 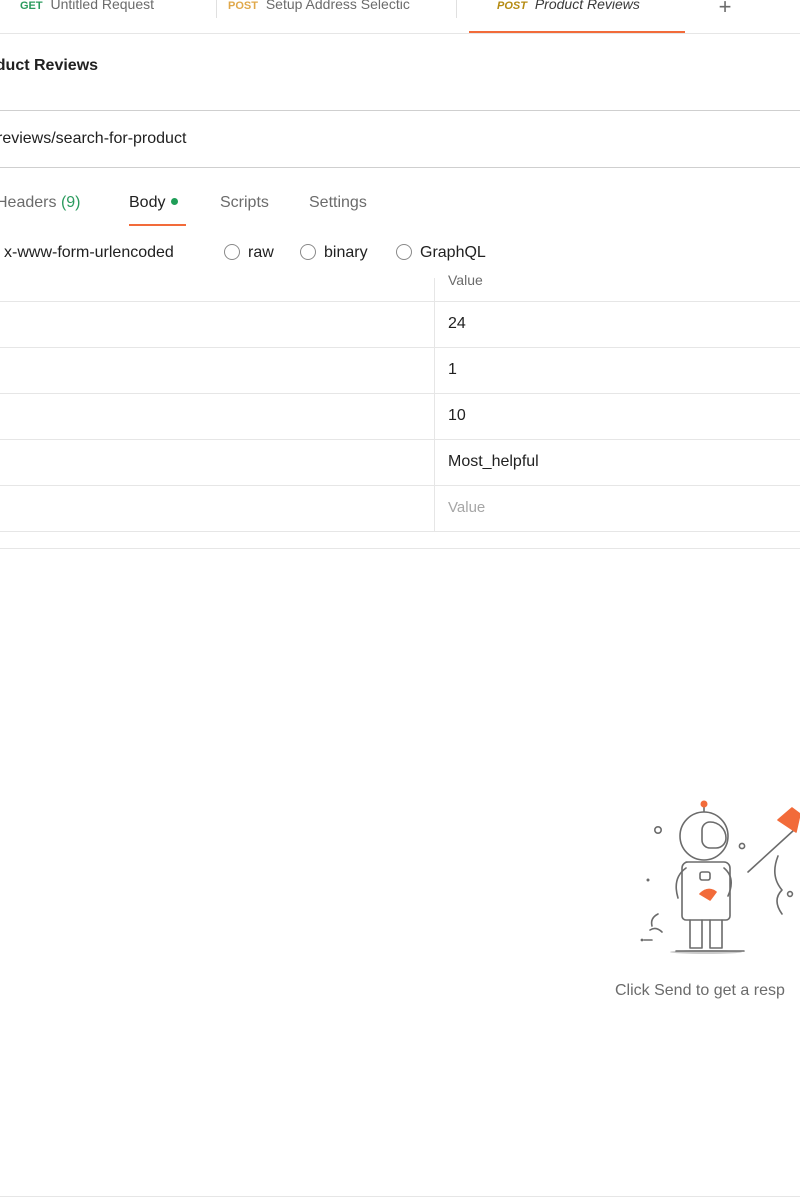 What do you see at coordinates (49, 66) in the screenshot?
I see `request-title: oduct Reviews` at bounding box center [49, 66].